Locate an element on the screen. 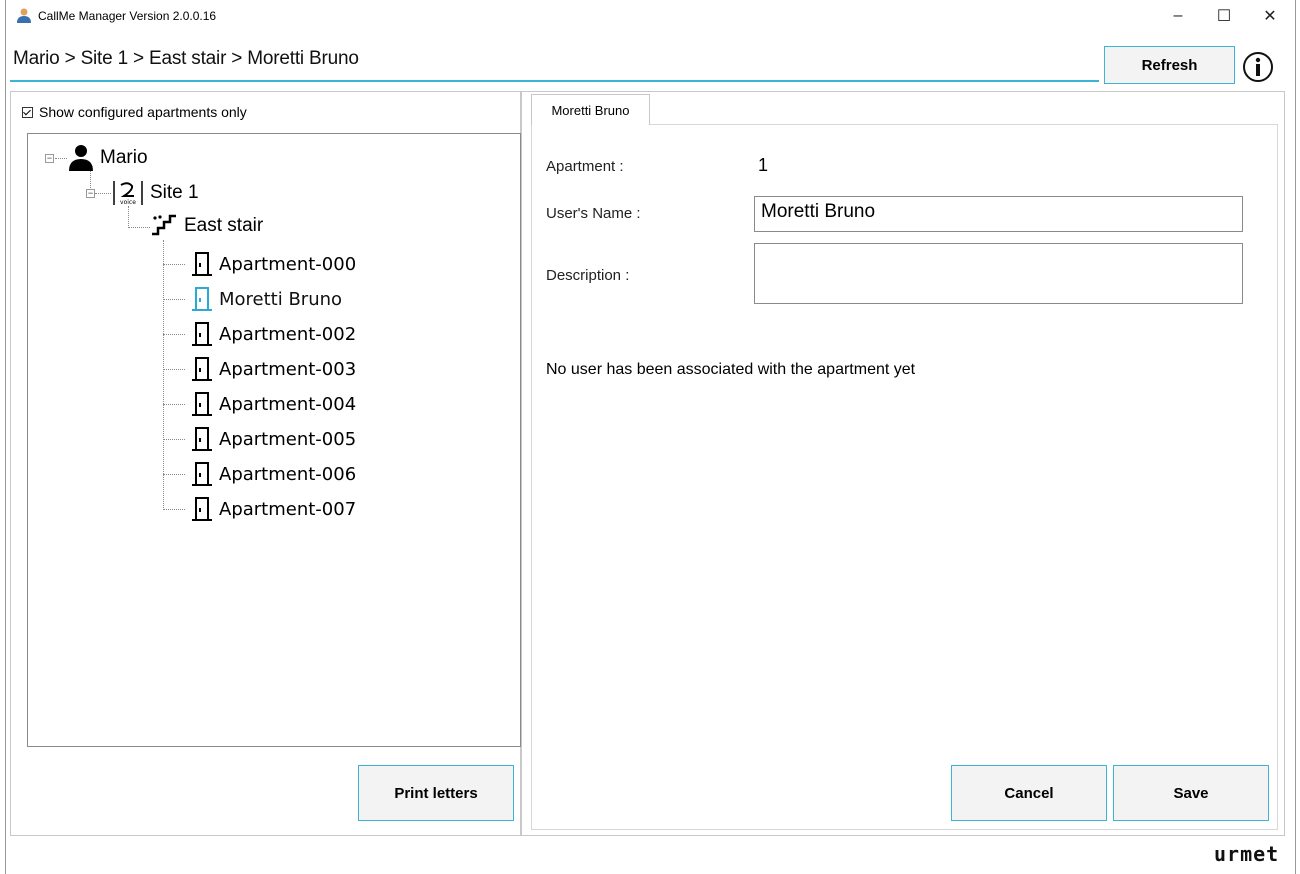 This screenshot has height=874, width=1300. print-letters-button: Print letters is located at coordinates (436, 793).